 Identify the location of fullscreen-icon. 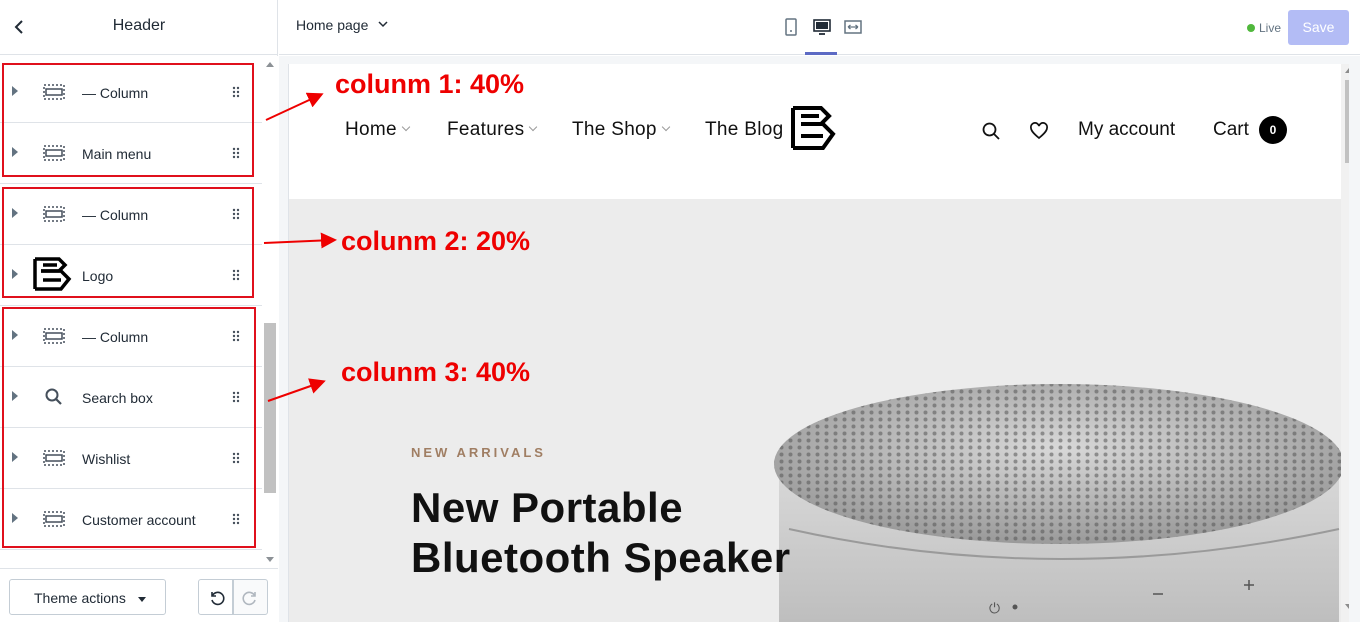
(853, 27).